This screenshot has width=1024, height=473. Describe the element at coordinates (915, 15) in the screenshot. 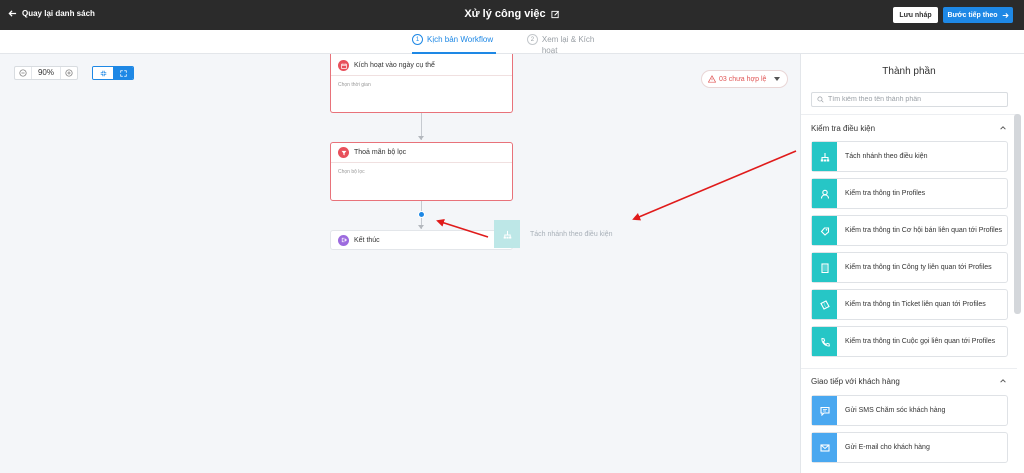

I see `save-draft-button: Lưu nháp` at that location.